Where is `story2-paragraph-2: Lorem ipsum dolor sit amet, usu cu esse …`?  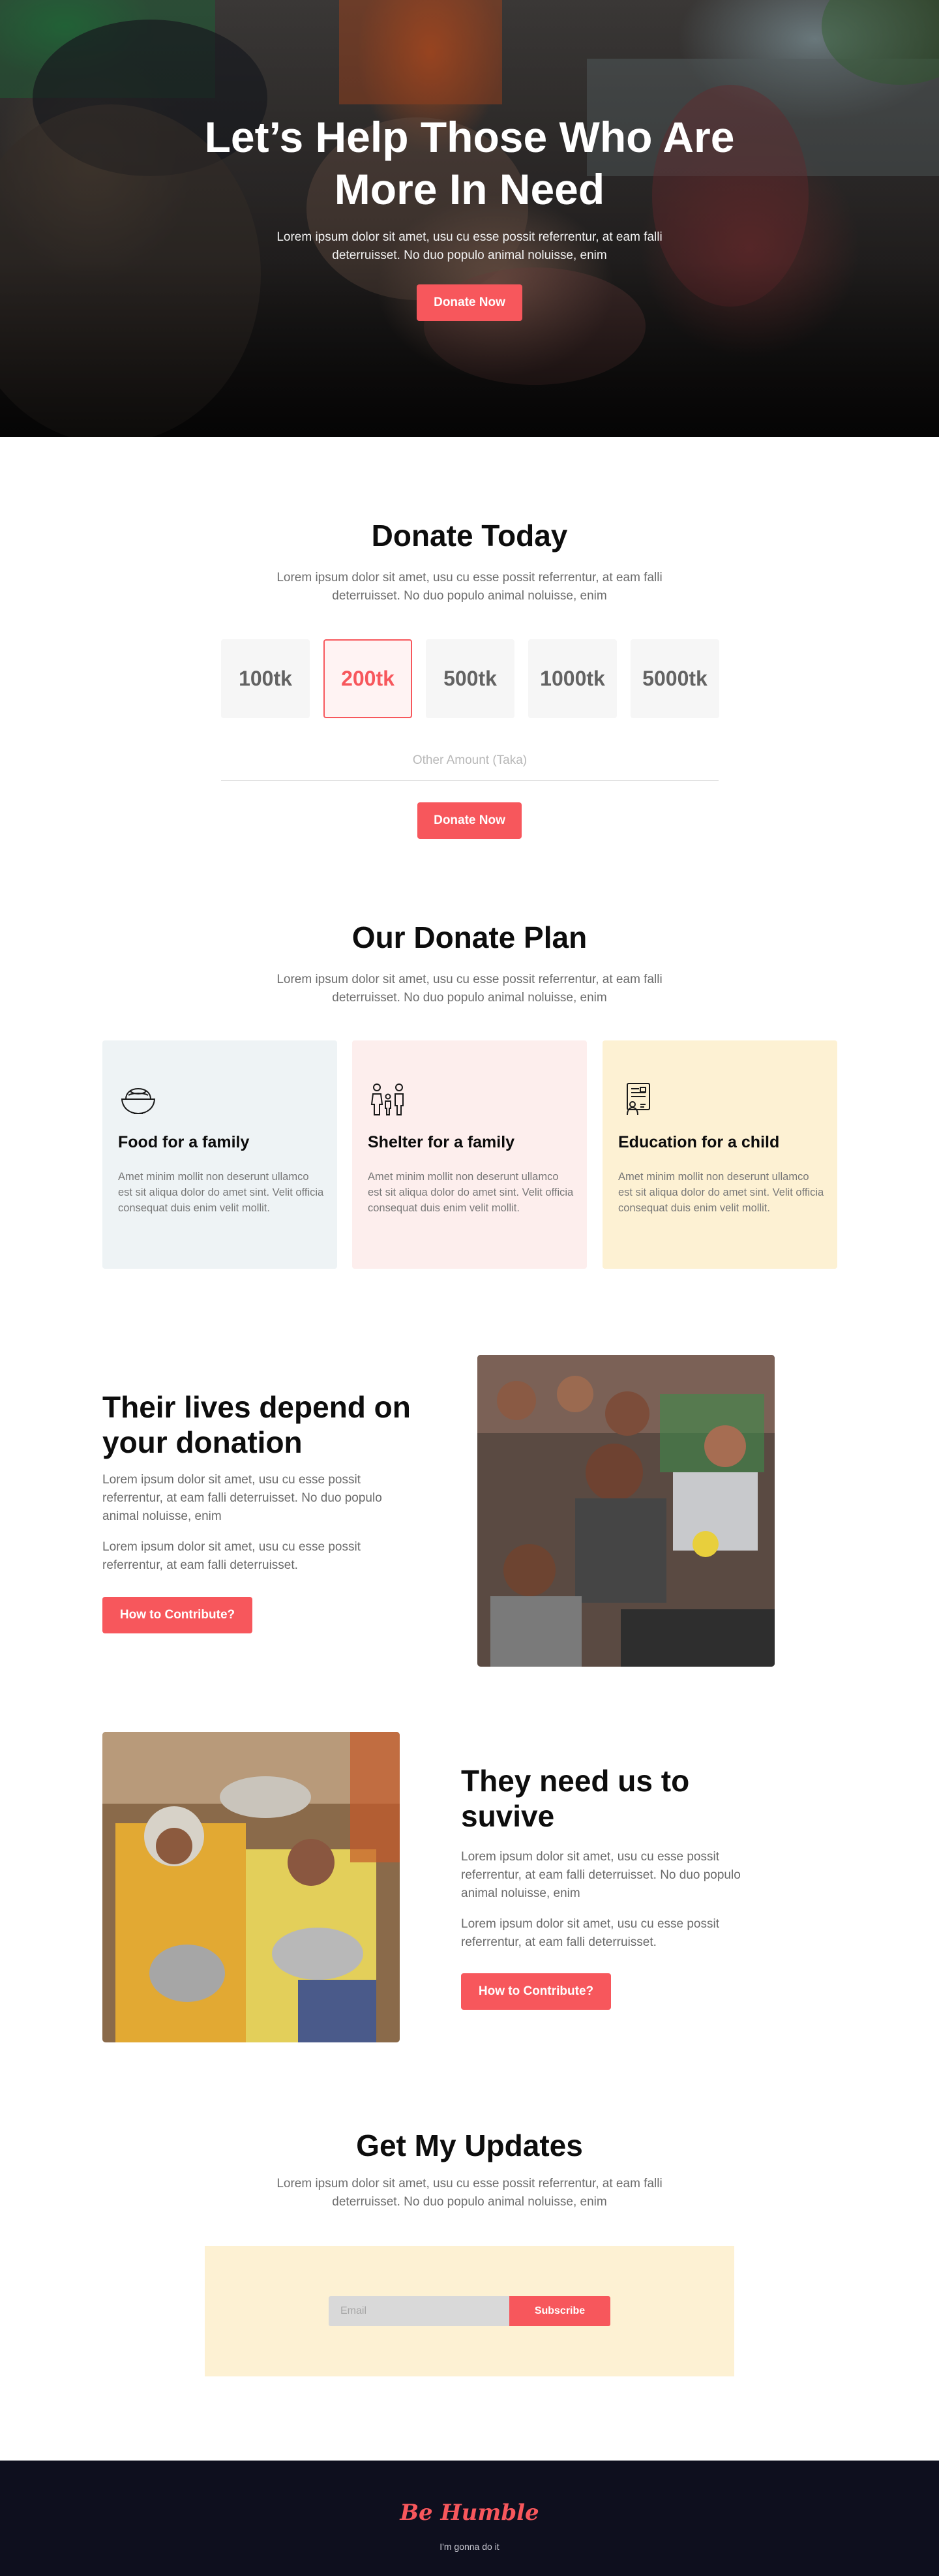
story2-paragraph-2: Lorem ipsum dolor sit amet, usu cu esse … is located at coordinates (590, 1933).